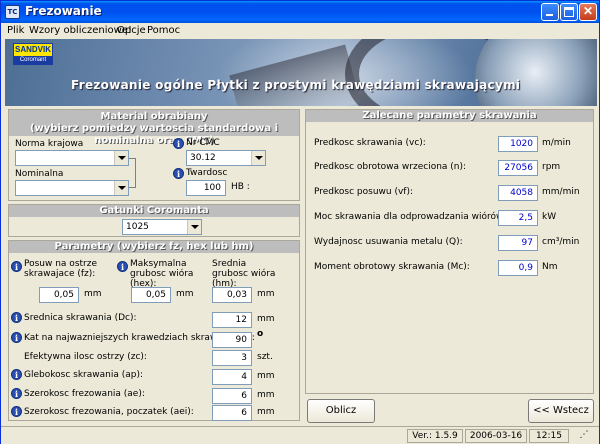 The image size is (600, 444). What do you see at coordinates (561, 411) in the screenshot?
I see `back-button: << Wstecz` at bounding box center [561, 411].